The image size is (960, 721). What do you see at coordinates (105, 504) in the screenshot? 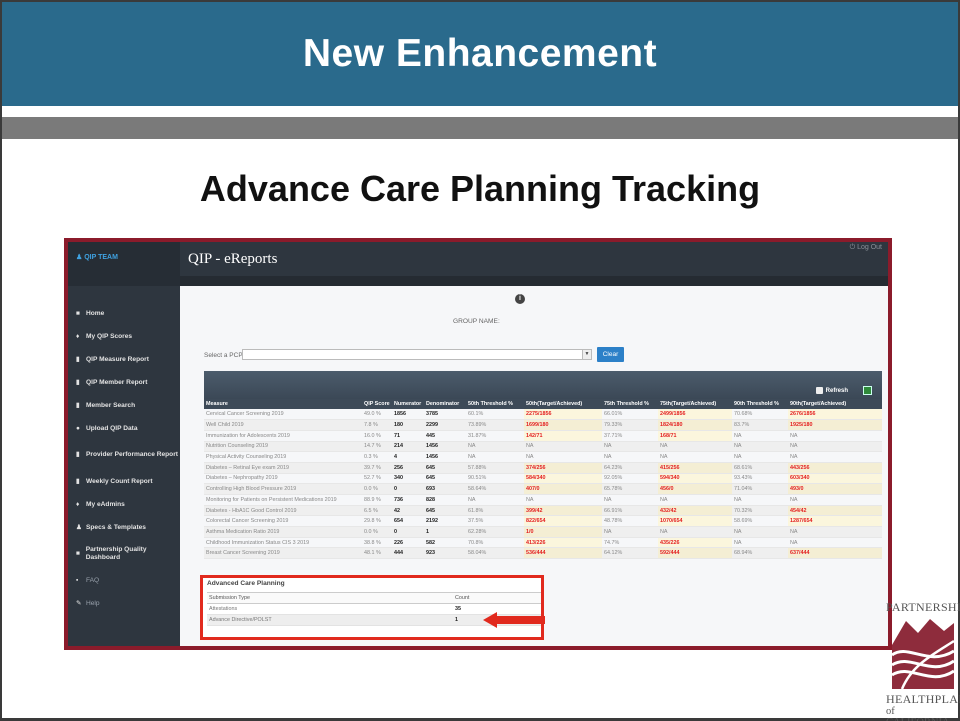
I see `sidebar-item-label: My eAdmins` at bounding box center [105, 504].